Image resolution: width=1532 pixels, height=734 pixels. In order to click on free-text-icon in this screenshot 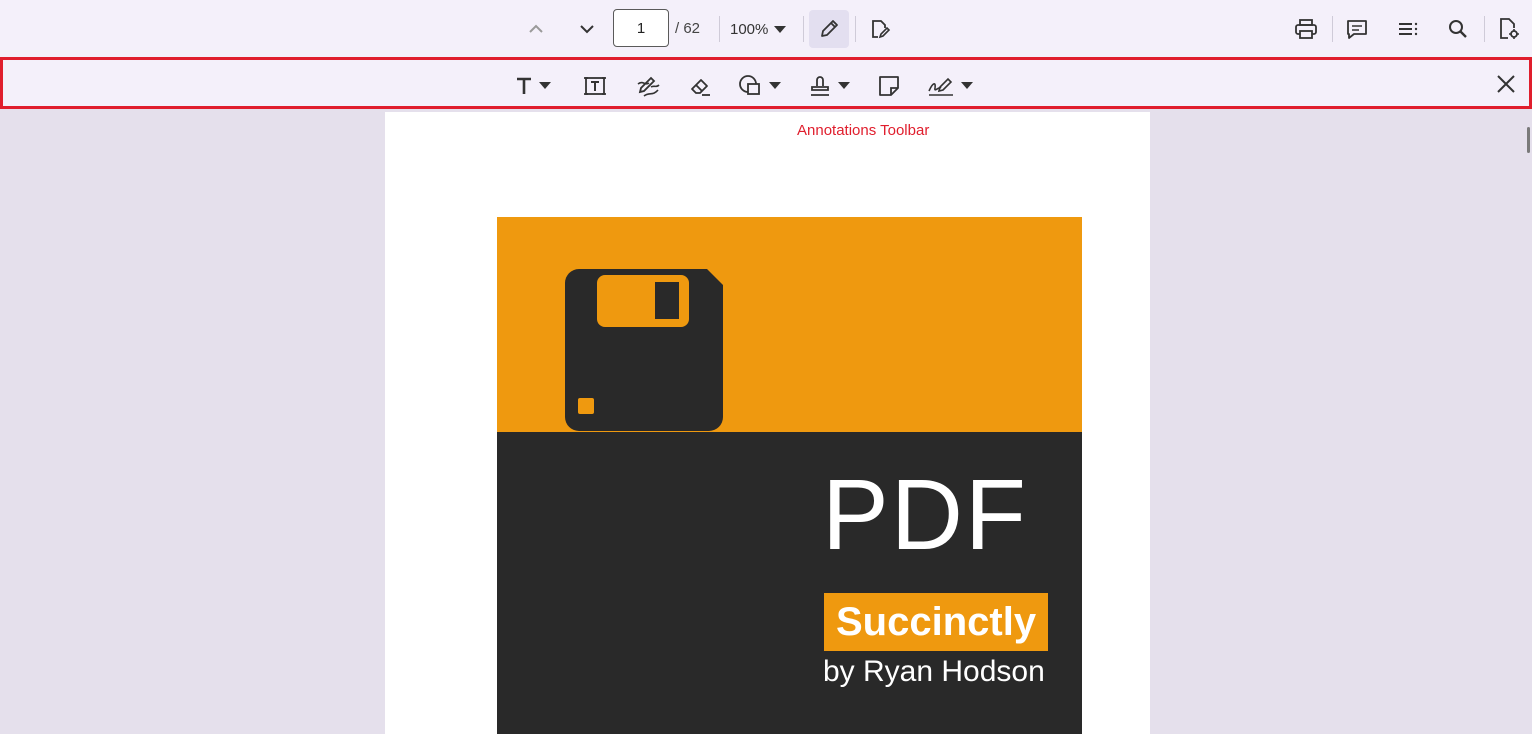, I will do `click(595, 86)`.